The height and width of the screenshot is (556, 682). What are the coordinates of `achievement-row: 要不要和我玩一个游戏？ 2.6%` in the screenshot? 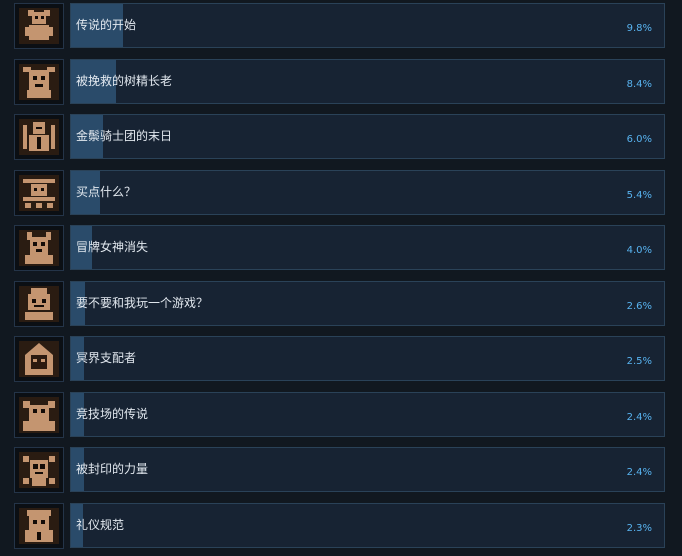 It's located at (340, 303).